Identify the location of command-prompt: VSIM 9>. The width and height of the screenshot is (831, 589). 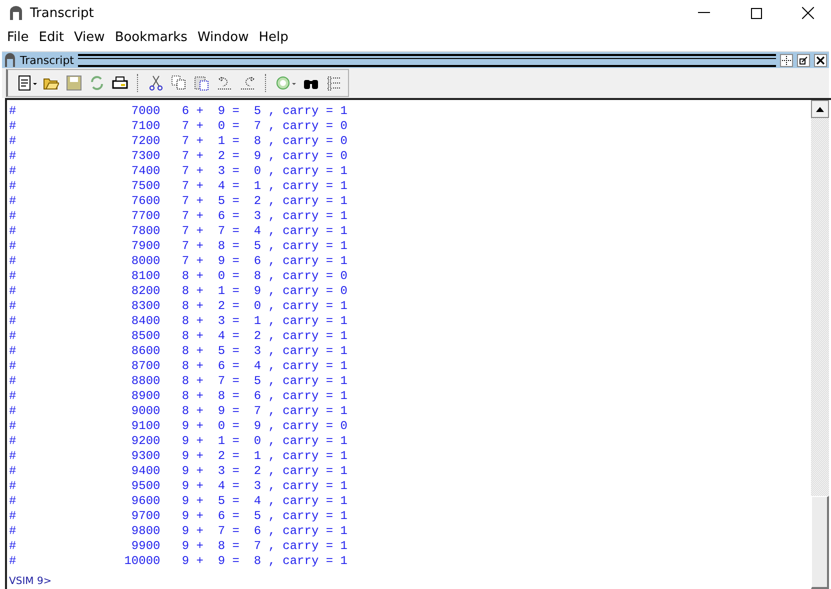
(410, 581).